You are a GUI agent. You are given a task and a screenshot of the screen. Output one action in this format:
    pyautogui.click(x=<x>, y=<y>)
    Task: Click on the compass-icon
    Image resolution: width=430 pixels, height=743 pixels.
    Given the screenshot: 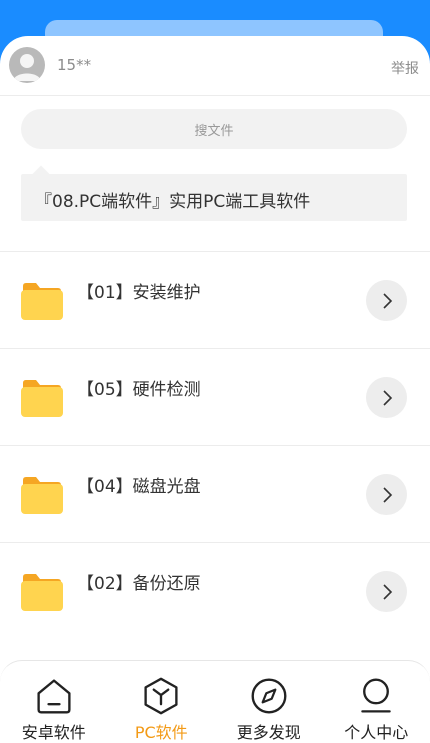 What is the action you would take?
    pyautogui.click(x=269, y=696)
    